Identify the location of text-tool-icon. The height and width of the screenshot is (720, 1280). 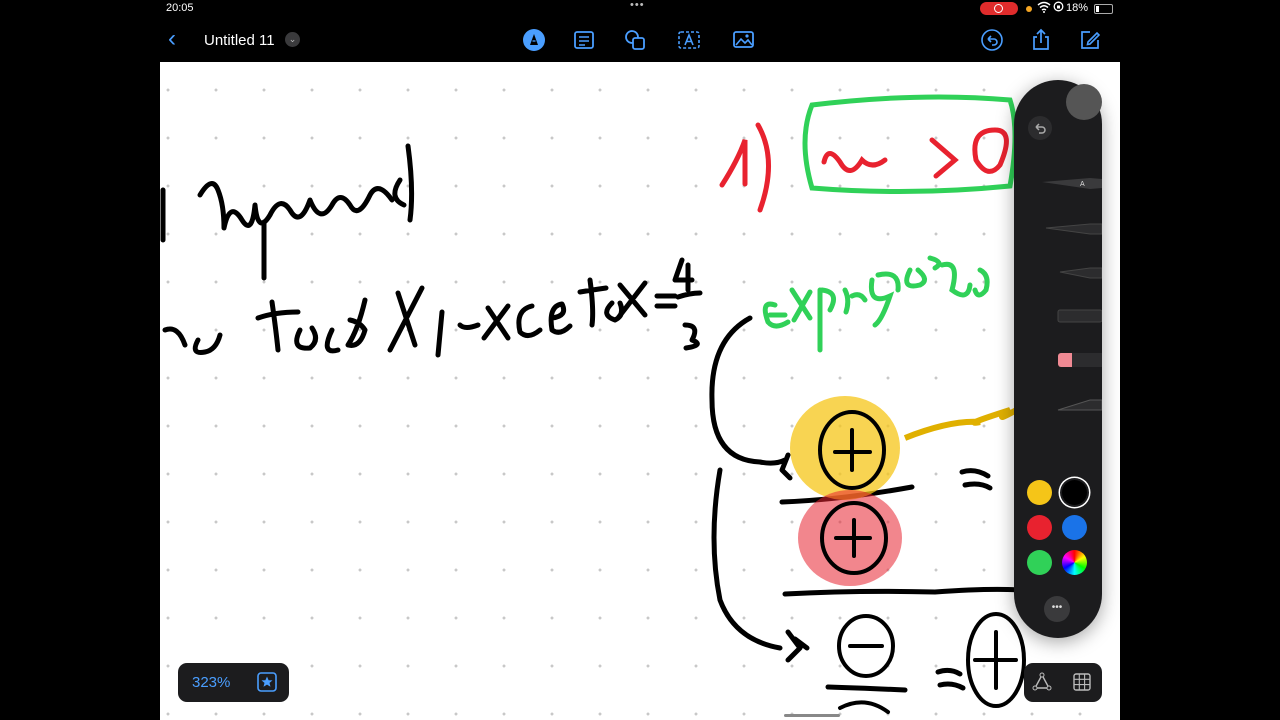
(689, 40).